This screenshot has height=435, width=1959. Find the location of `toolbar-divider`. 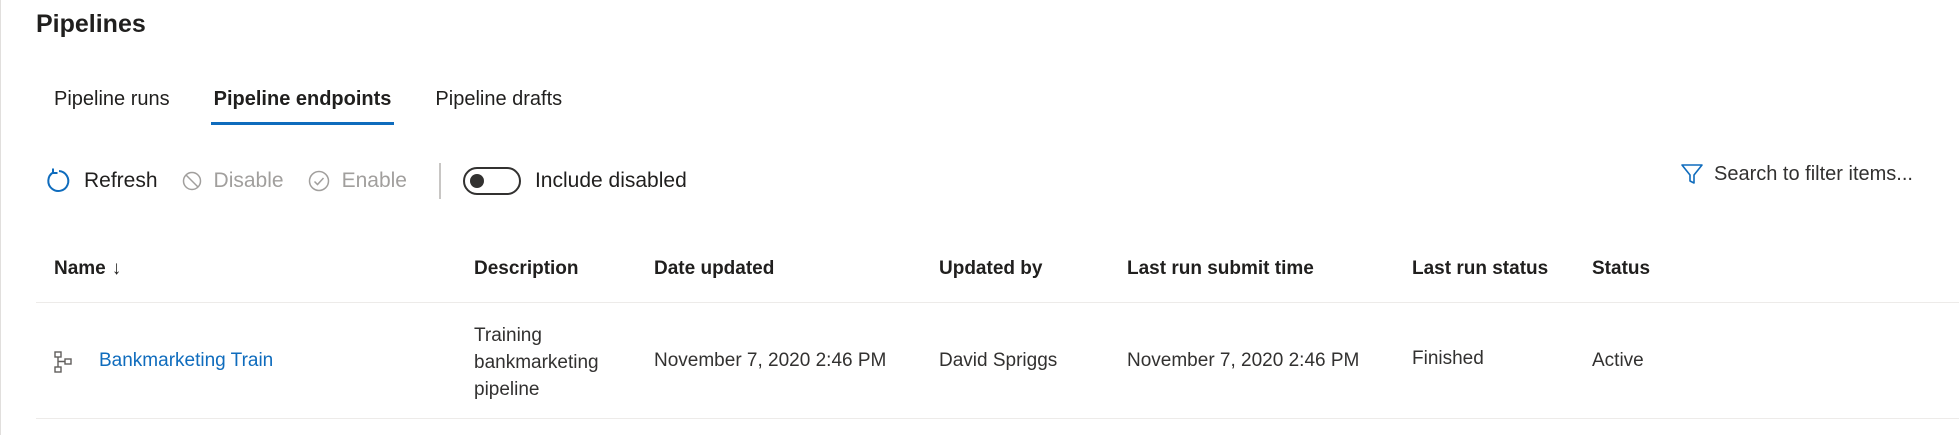

toolbar-divider is located at coordinates (439, 181).